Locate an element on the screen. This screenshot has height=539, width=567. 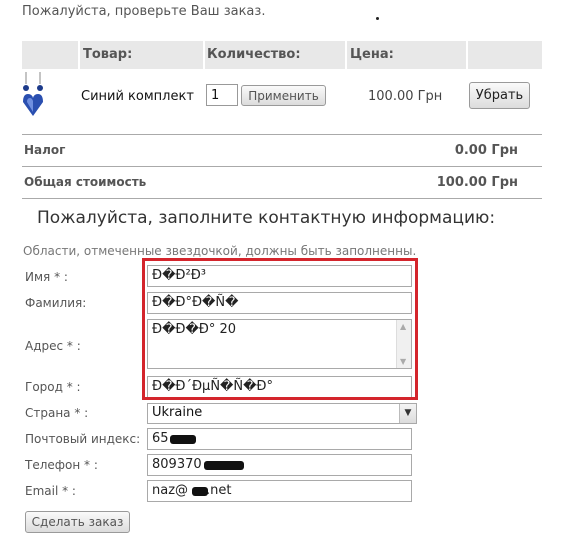
total-label: Общая стоимость is located at coordinates (85, 182).